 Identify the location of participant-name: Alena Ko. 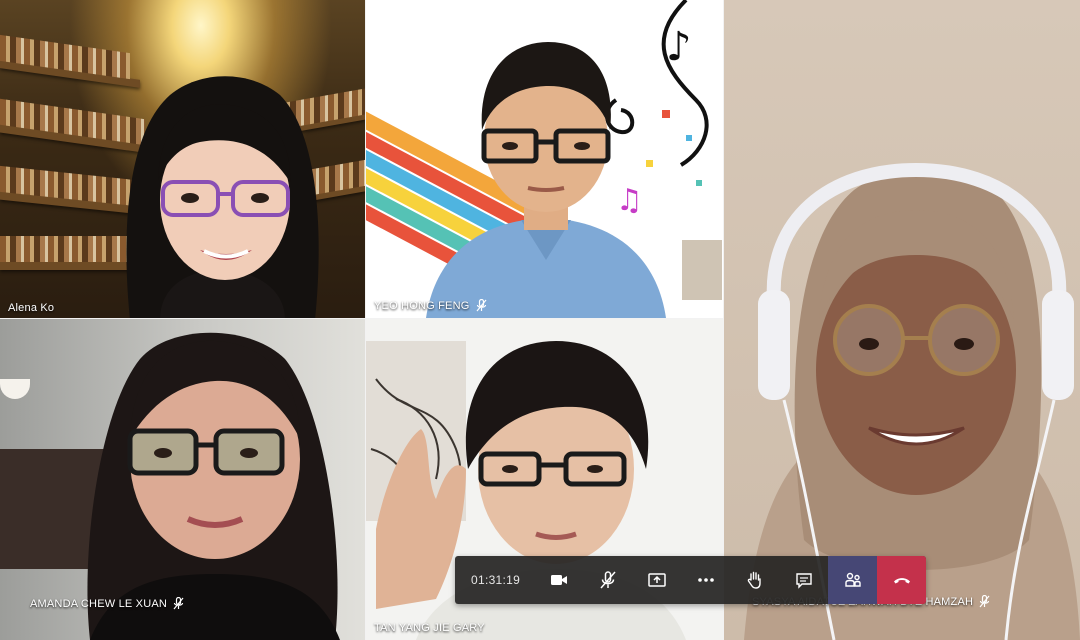
(31, 308).